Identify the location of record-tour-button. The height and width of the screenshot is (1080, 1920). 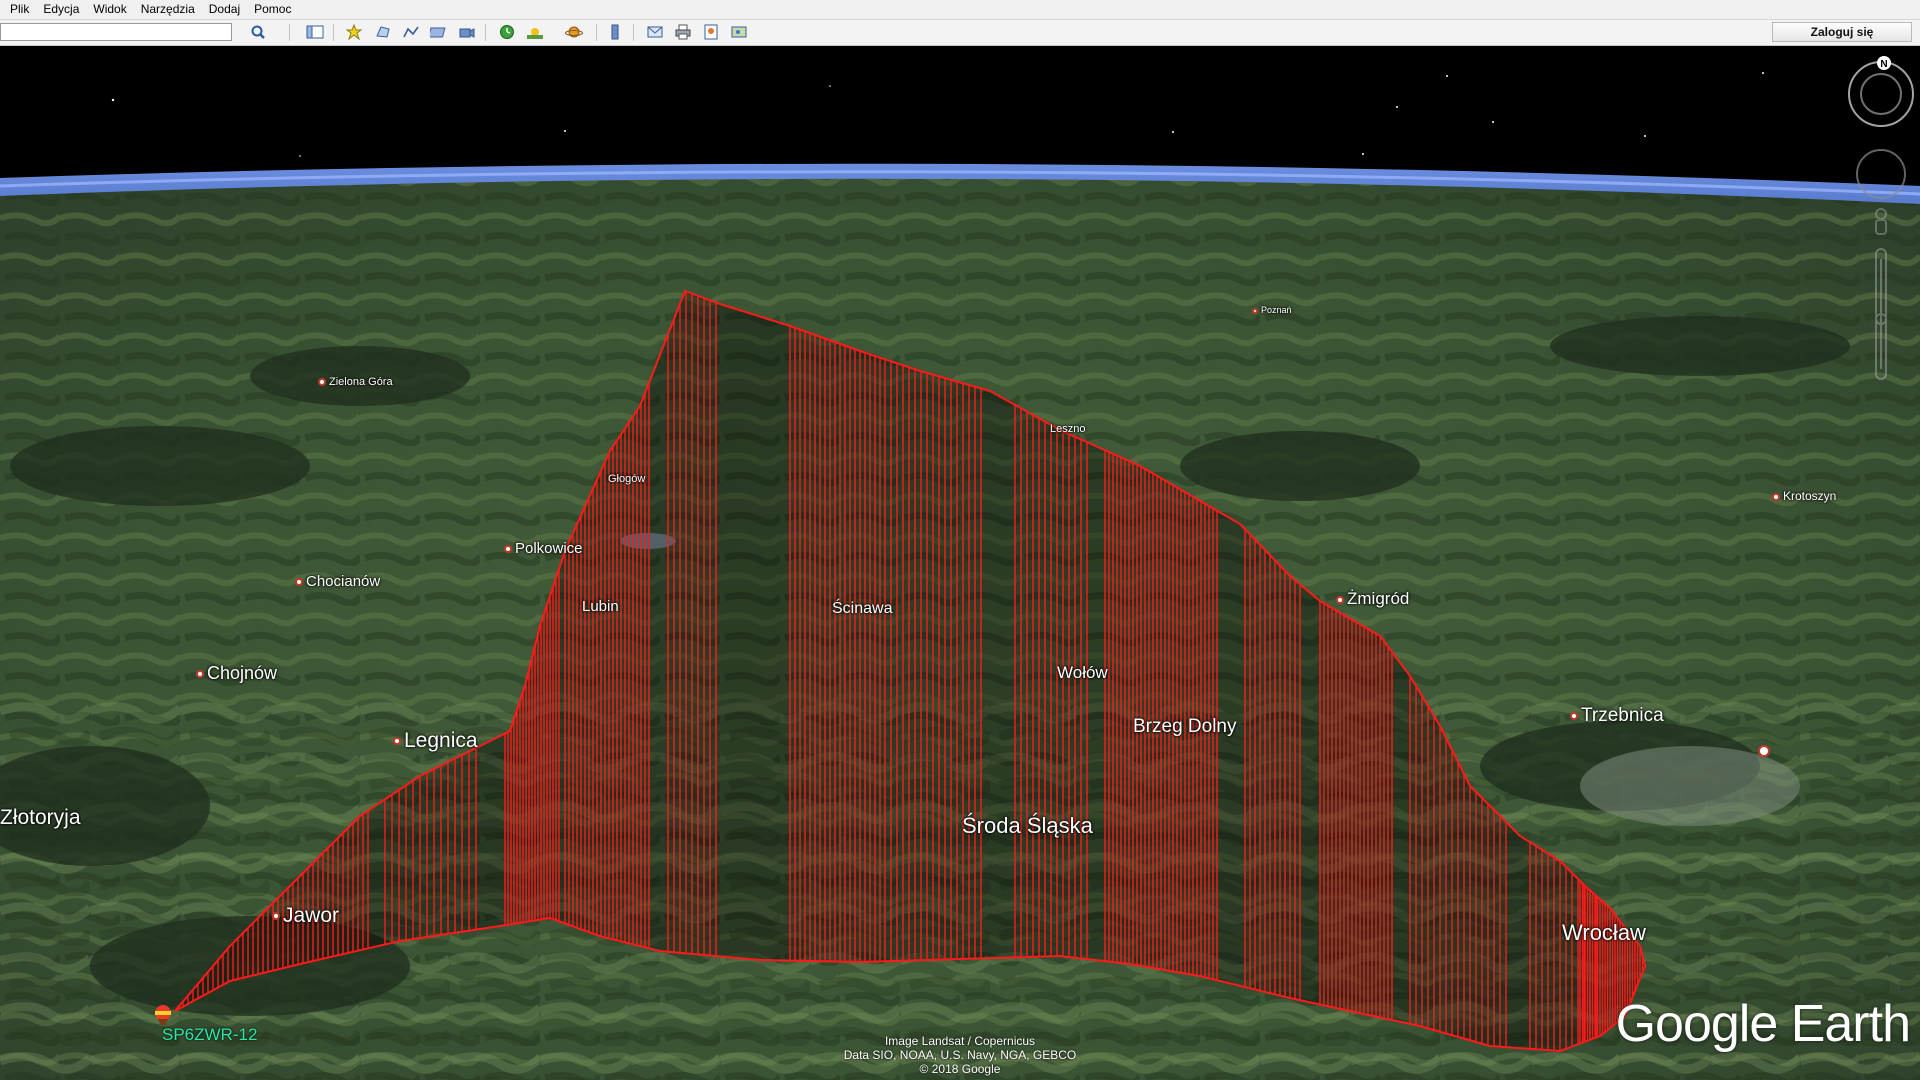
(467, 32).